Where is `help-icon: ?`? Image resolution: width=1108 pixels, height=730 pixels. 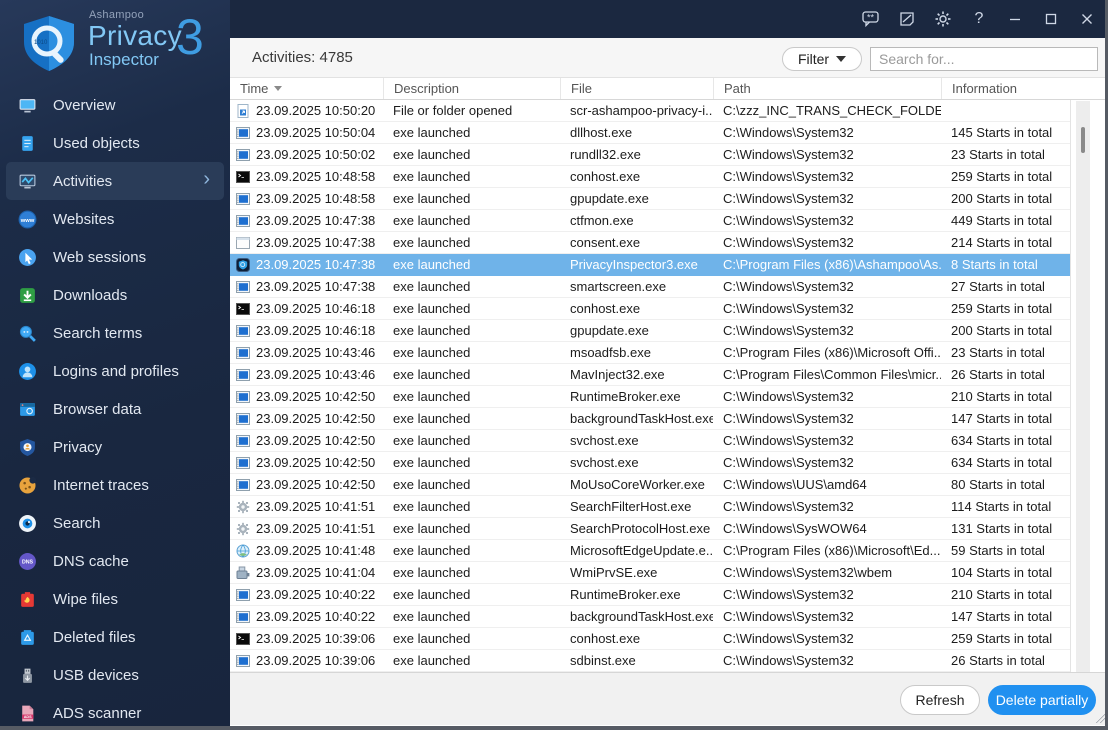 help-icon: ? is located at coordinates (979, 19).